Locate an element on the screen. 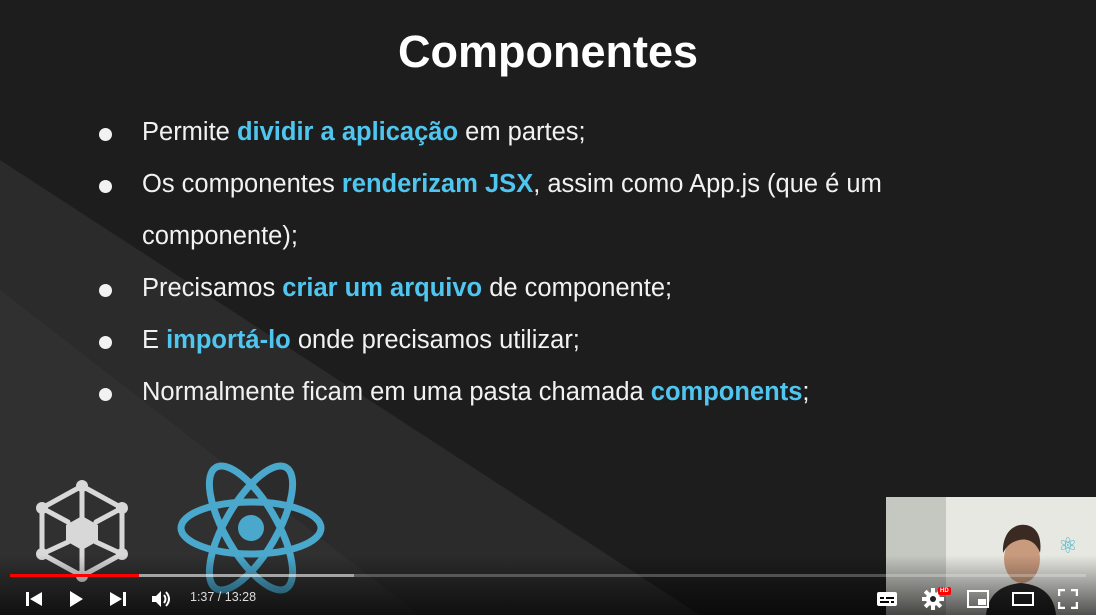 The width and height of the screenshot is (1096, 615). play-button is located at coordinates (76, 599).